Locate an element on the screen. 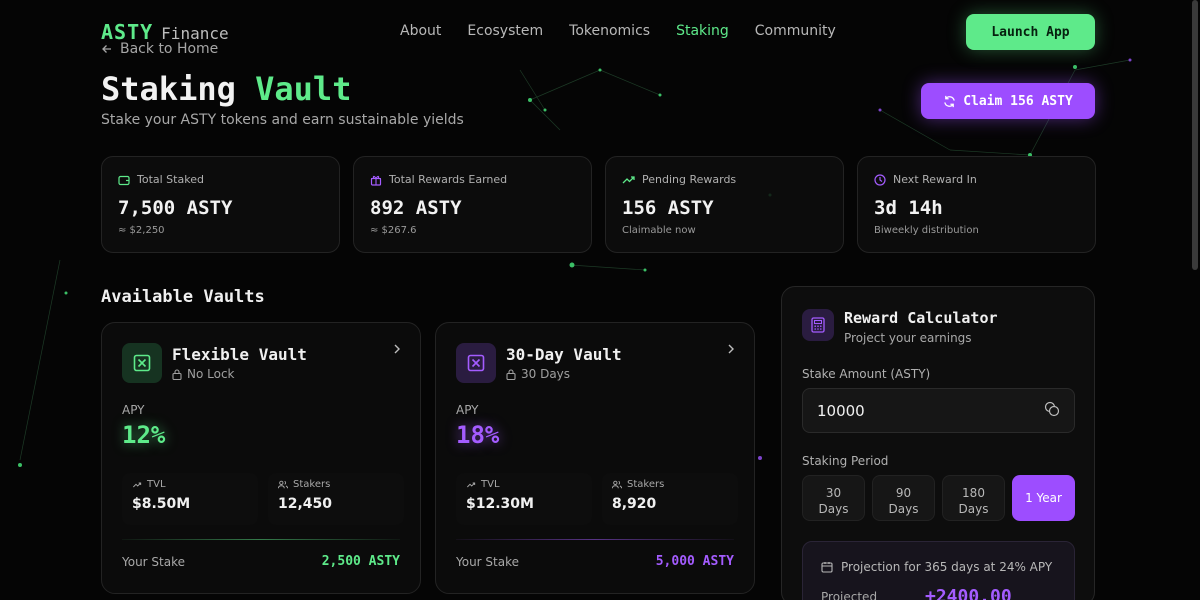 The image size is (1200, 600). coins-icon is located at coordinates (1052, 409).